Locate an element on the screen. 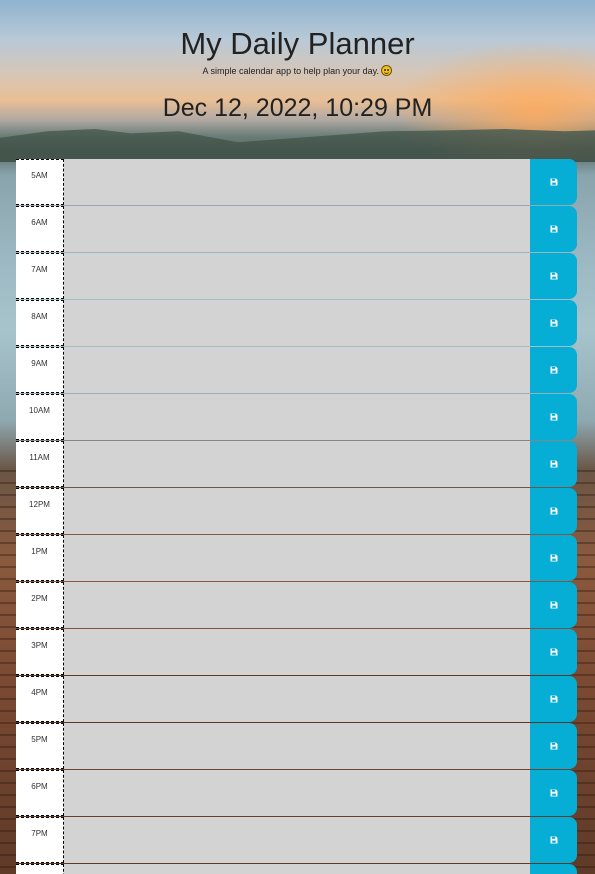 This screenshot has height=874, width=595. hour-label: 5PM is located at coordinates (40, 746).